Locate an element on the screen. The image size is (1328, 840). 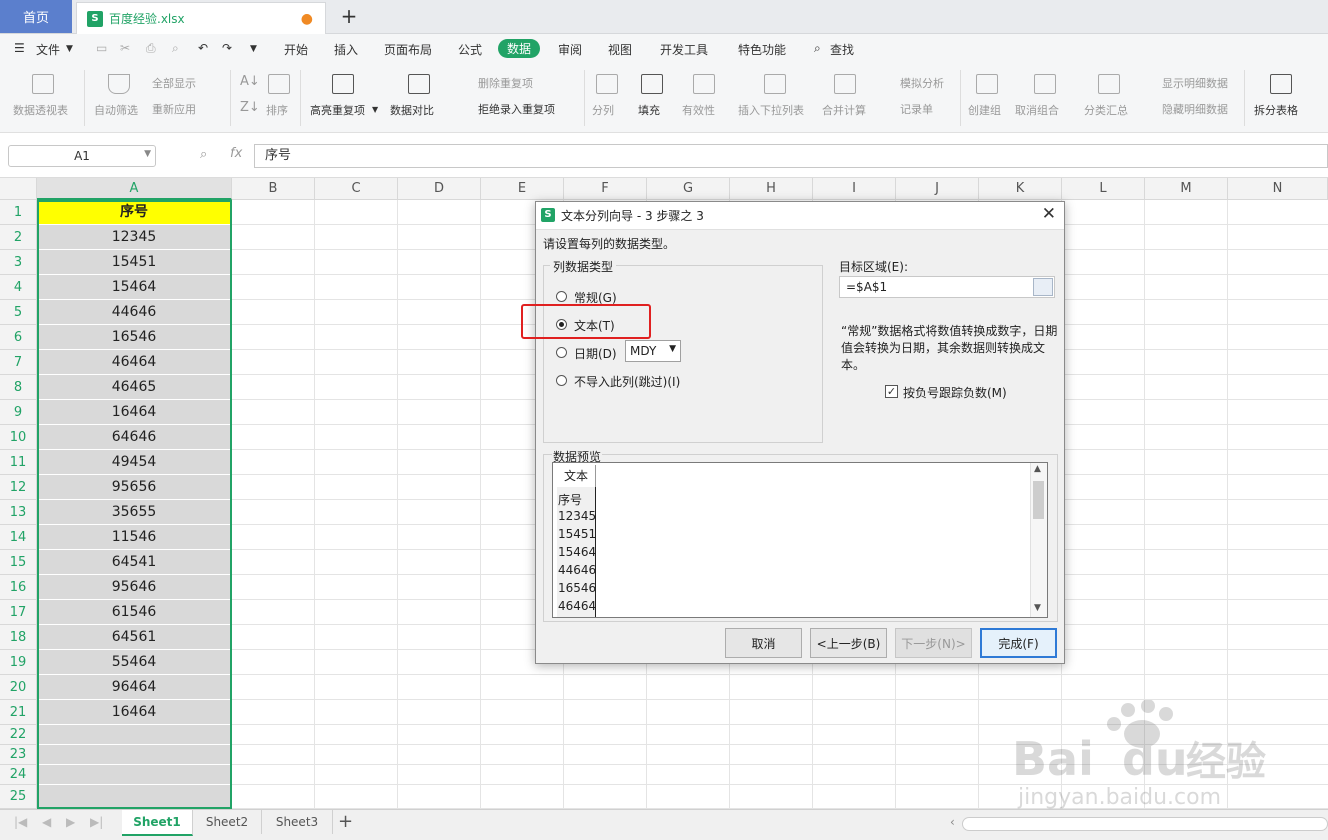
split-column-button: 分列 is located at coordinates (603, 110).